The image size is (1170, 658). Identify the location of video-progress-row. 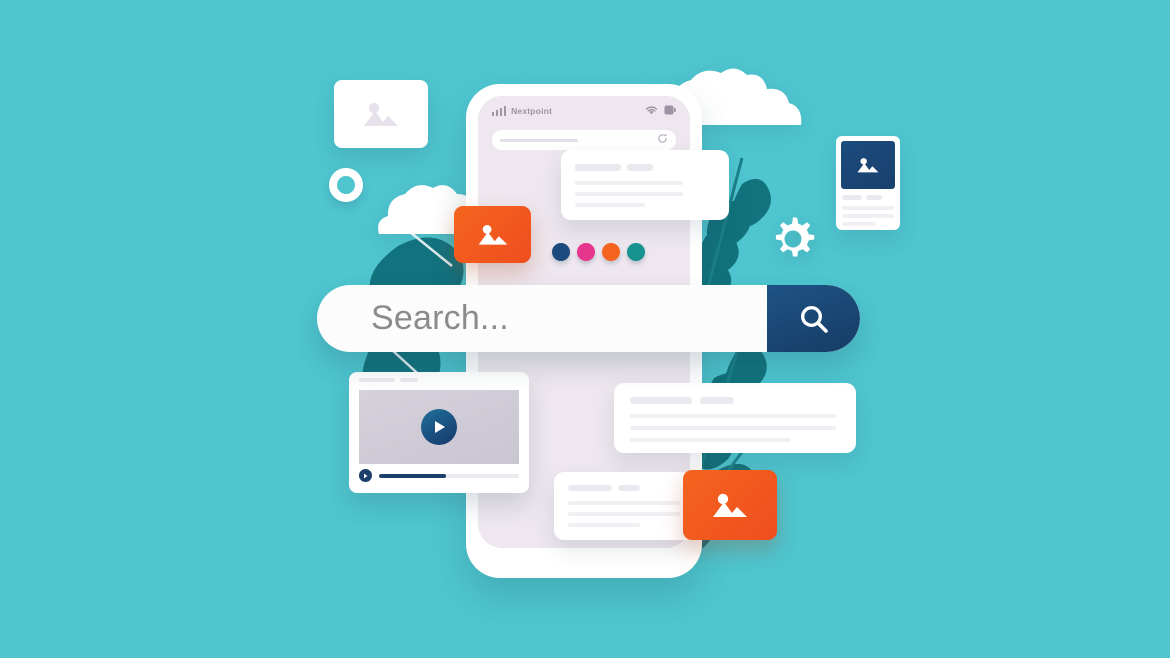
(439, 475).